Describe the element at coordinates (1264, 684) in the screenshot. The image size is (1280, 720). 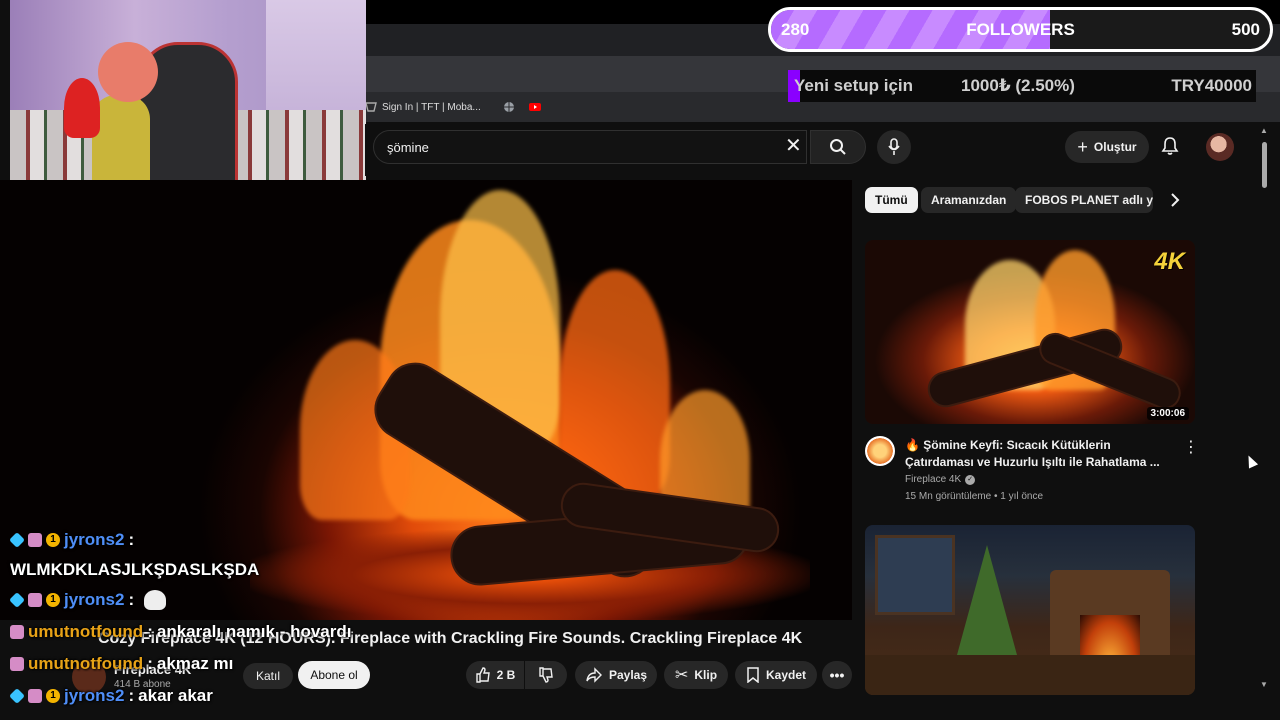
I see `scroll-down-arrow-icon: ▼` at that location.